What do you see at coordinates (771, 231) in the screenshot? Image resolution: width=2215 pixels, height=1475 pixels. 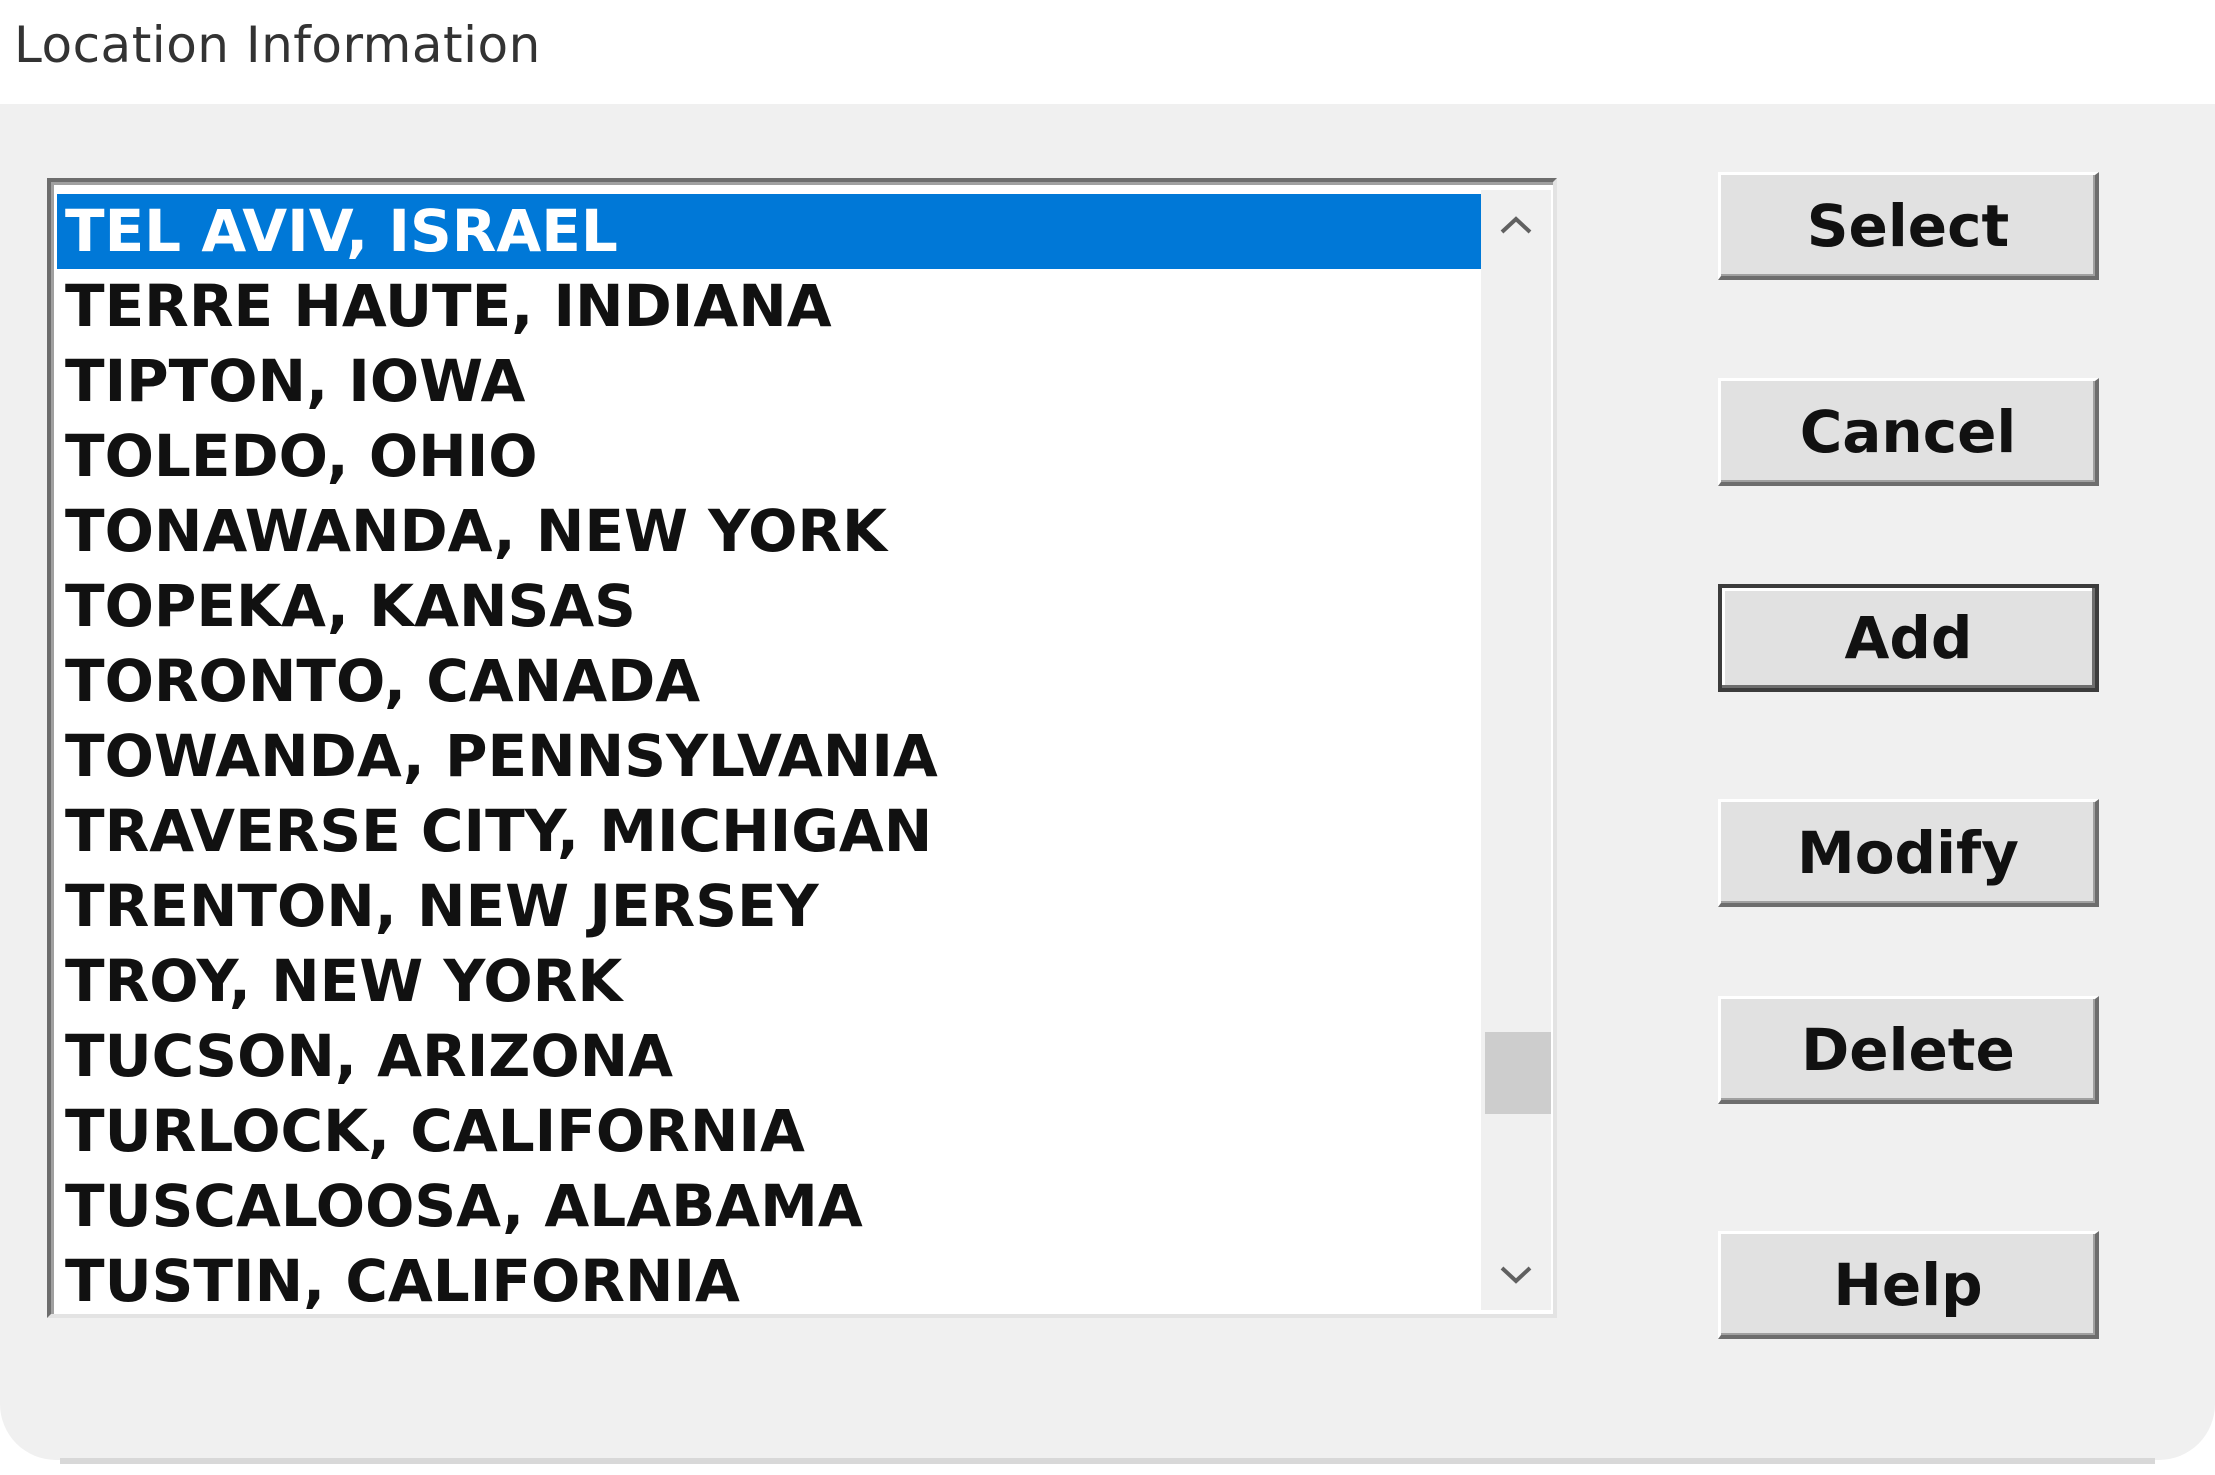 I see `list-item-selected: TEL AVIV, ISRAEL` at bounding box center [771, 231].